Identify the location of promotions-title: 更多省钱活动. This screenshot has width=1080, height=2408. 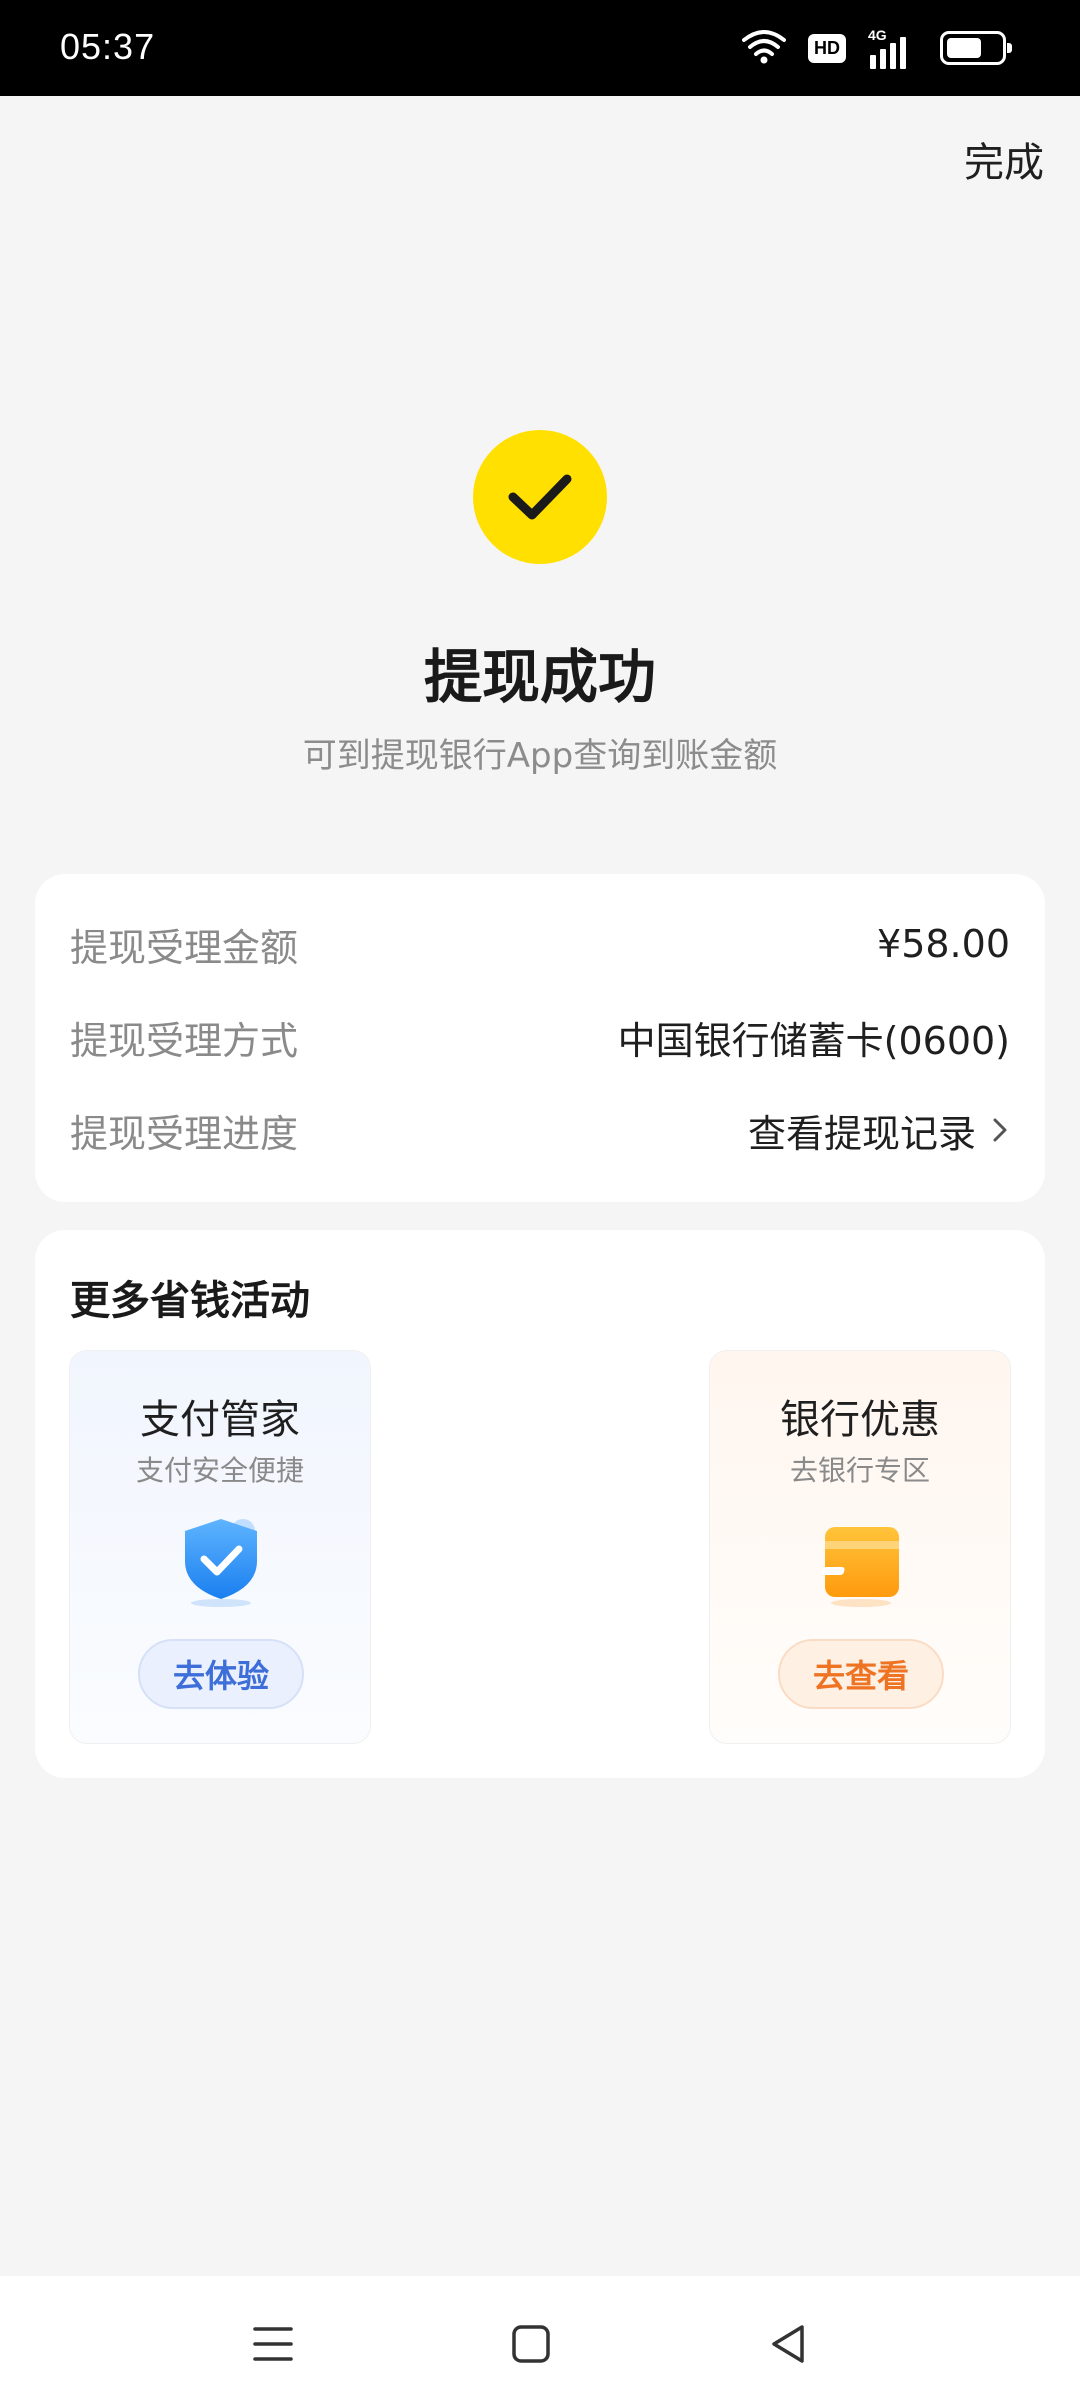
(190, 1301).